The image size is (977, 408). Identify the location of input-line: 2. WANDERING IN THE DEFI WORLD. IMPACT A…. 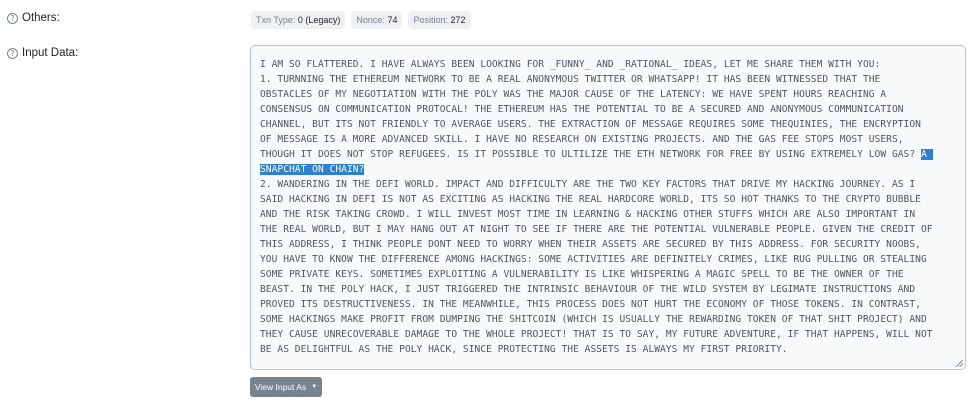
(588, 184).